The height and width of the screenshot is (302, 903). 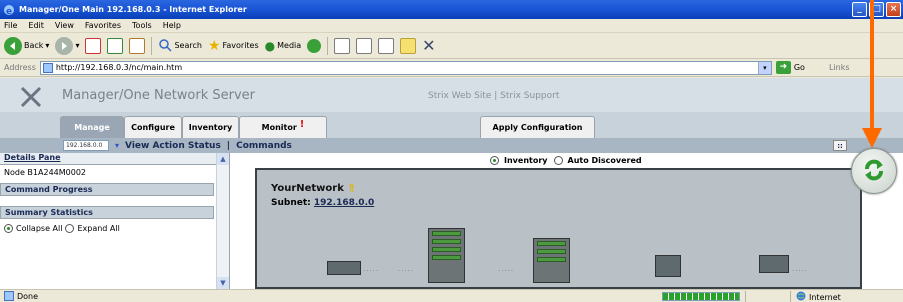 I want to click on forward-dropdown-icon: ▾, so click(x=77, y=45).